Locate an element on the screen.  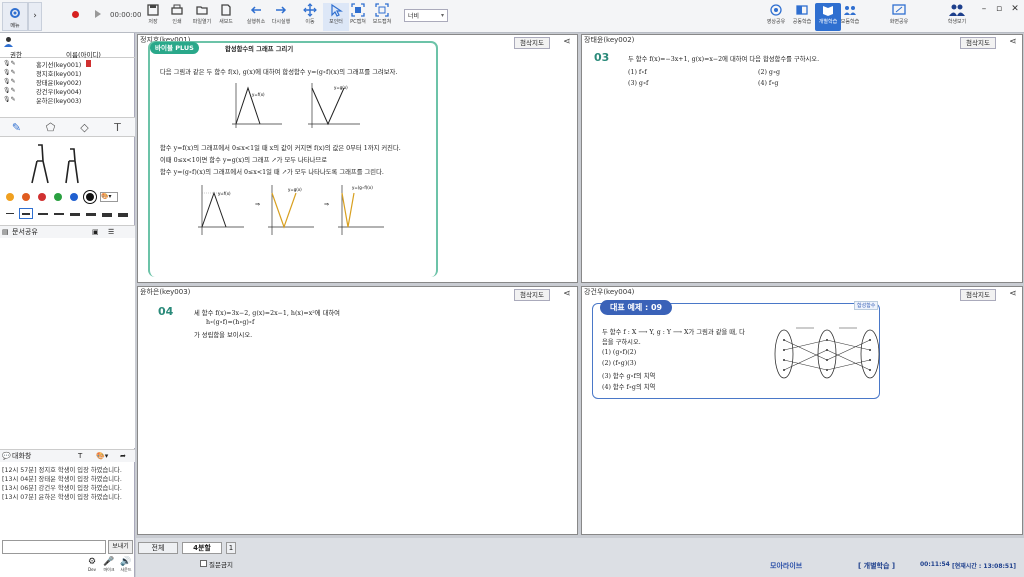
text-tab: T is located at coordinates (117, 127).